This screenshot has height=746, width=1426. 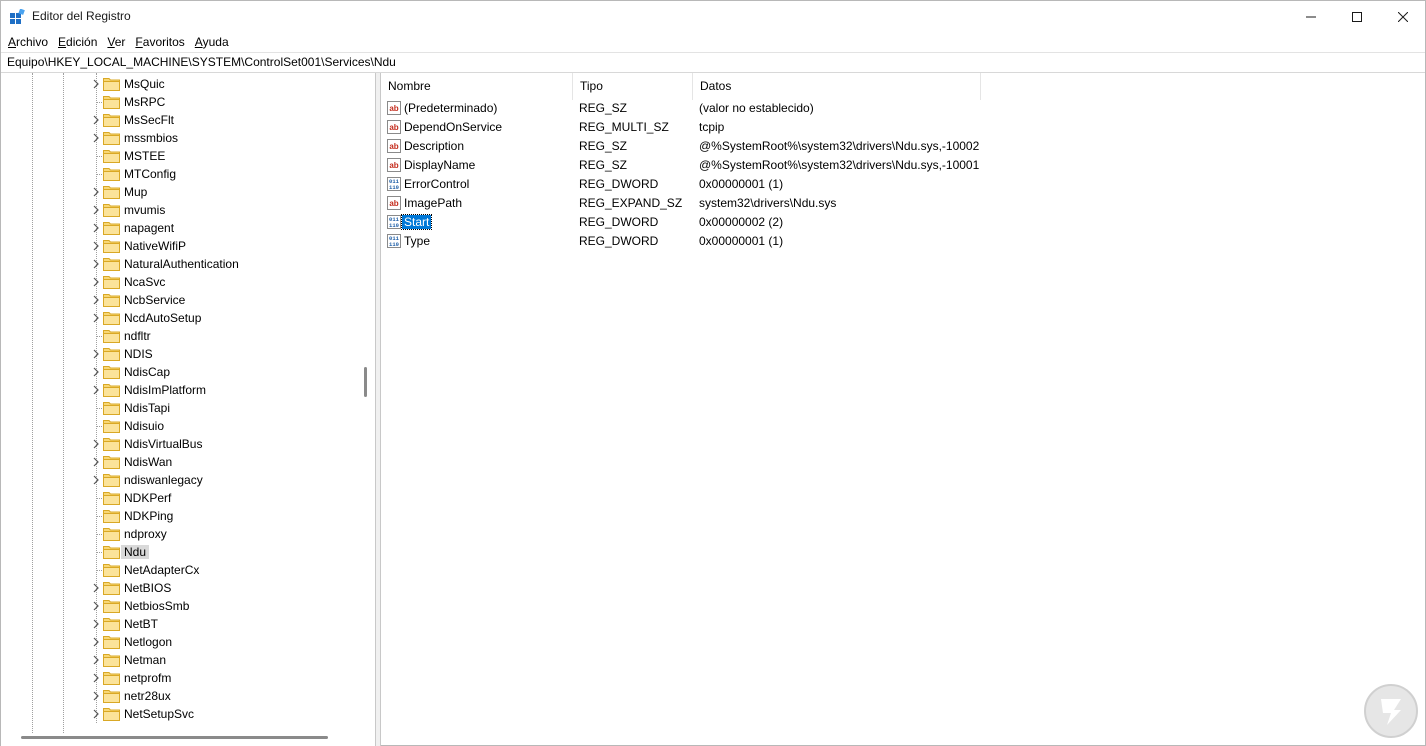 What do you see at coordinates (181, 174) in the screenshot?
I see `tree-item: MTConfig` at bounding box center [181, 174].